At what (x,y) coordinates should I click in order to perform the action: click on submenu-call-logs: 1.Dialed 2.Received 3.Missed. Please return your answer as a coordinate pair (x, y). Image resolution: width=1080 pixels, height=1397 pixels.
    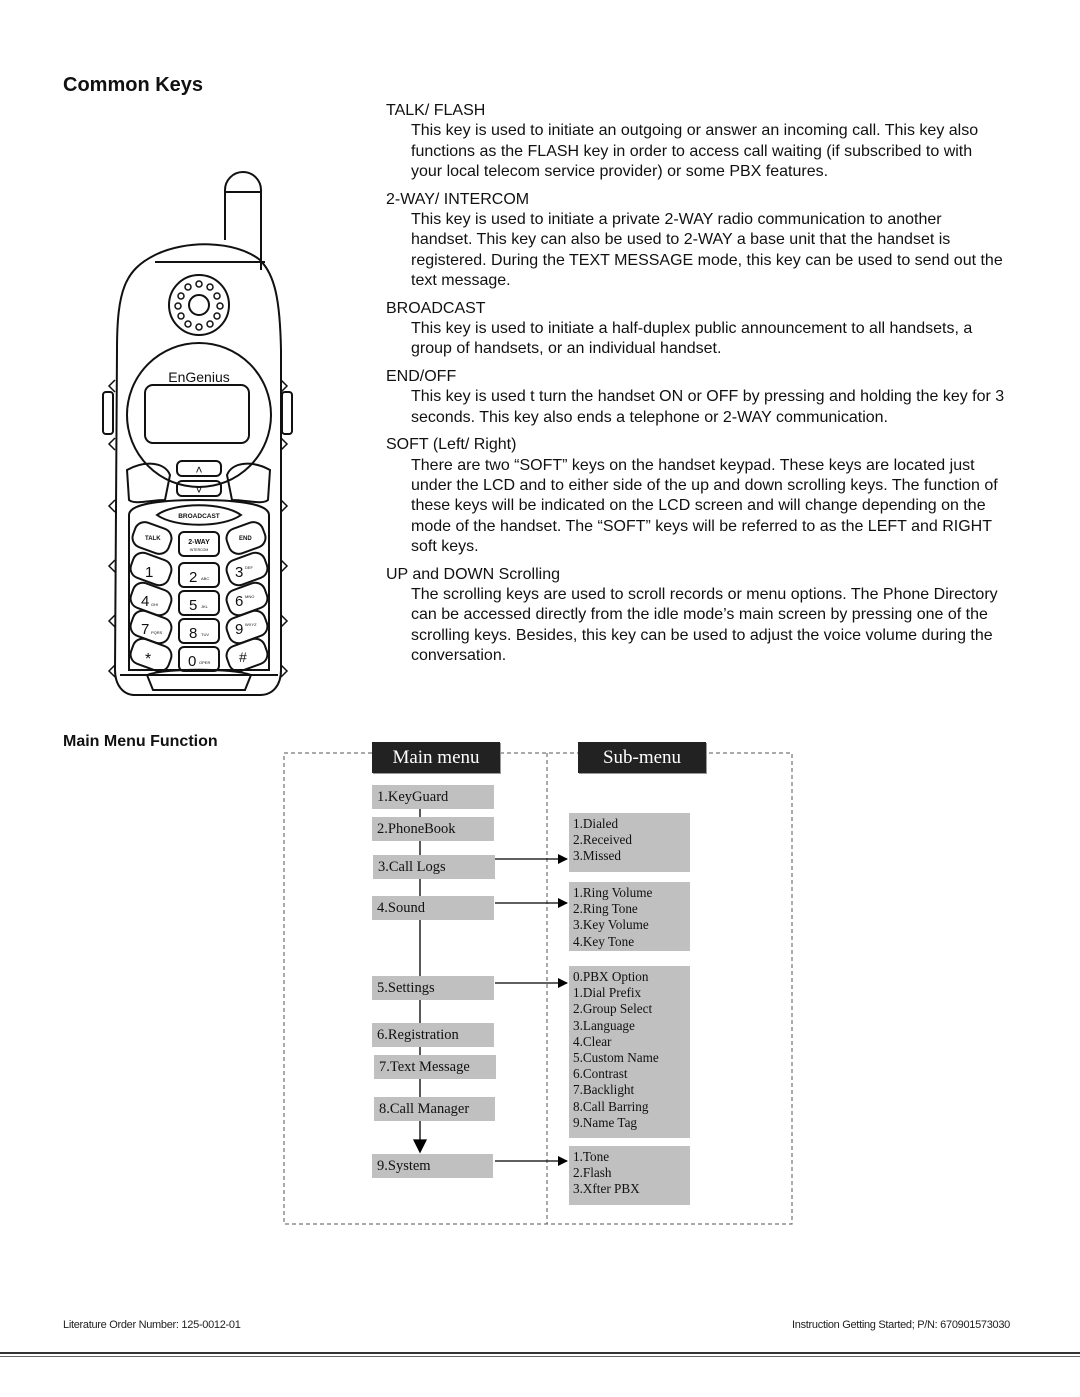
    Looking at the image, I should click on (629, 842).